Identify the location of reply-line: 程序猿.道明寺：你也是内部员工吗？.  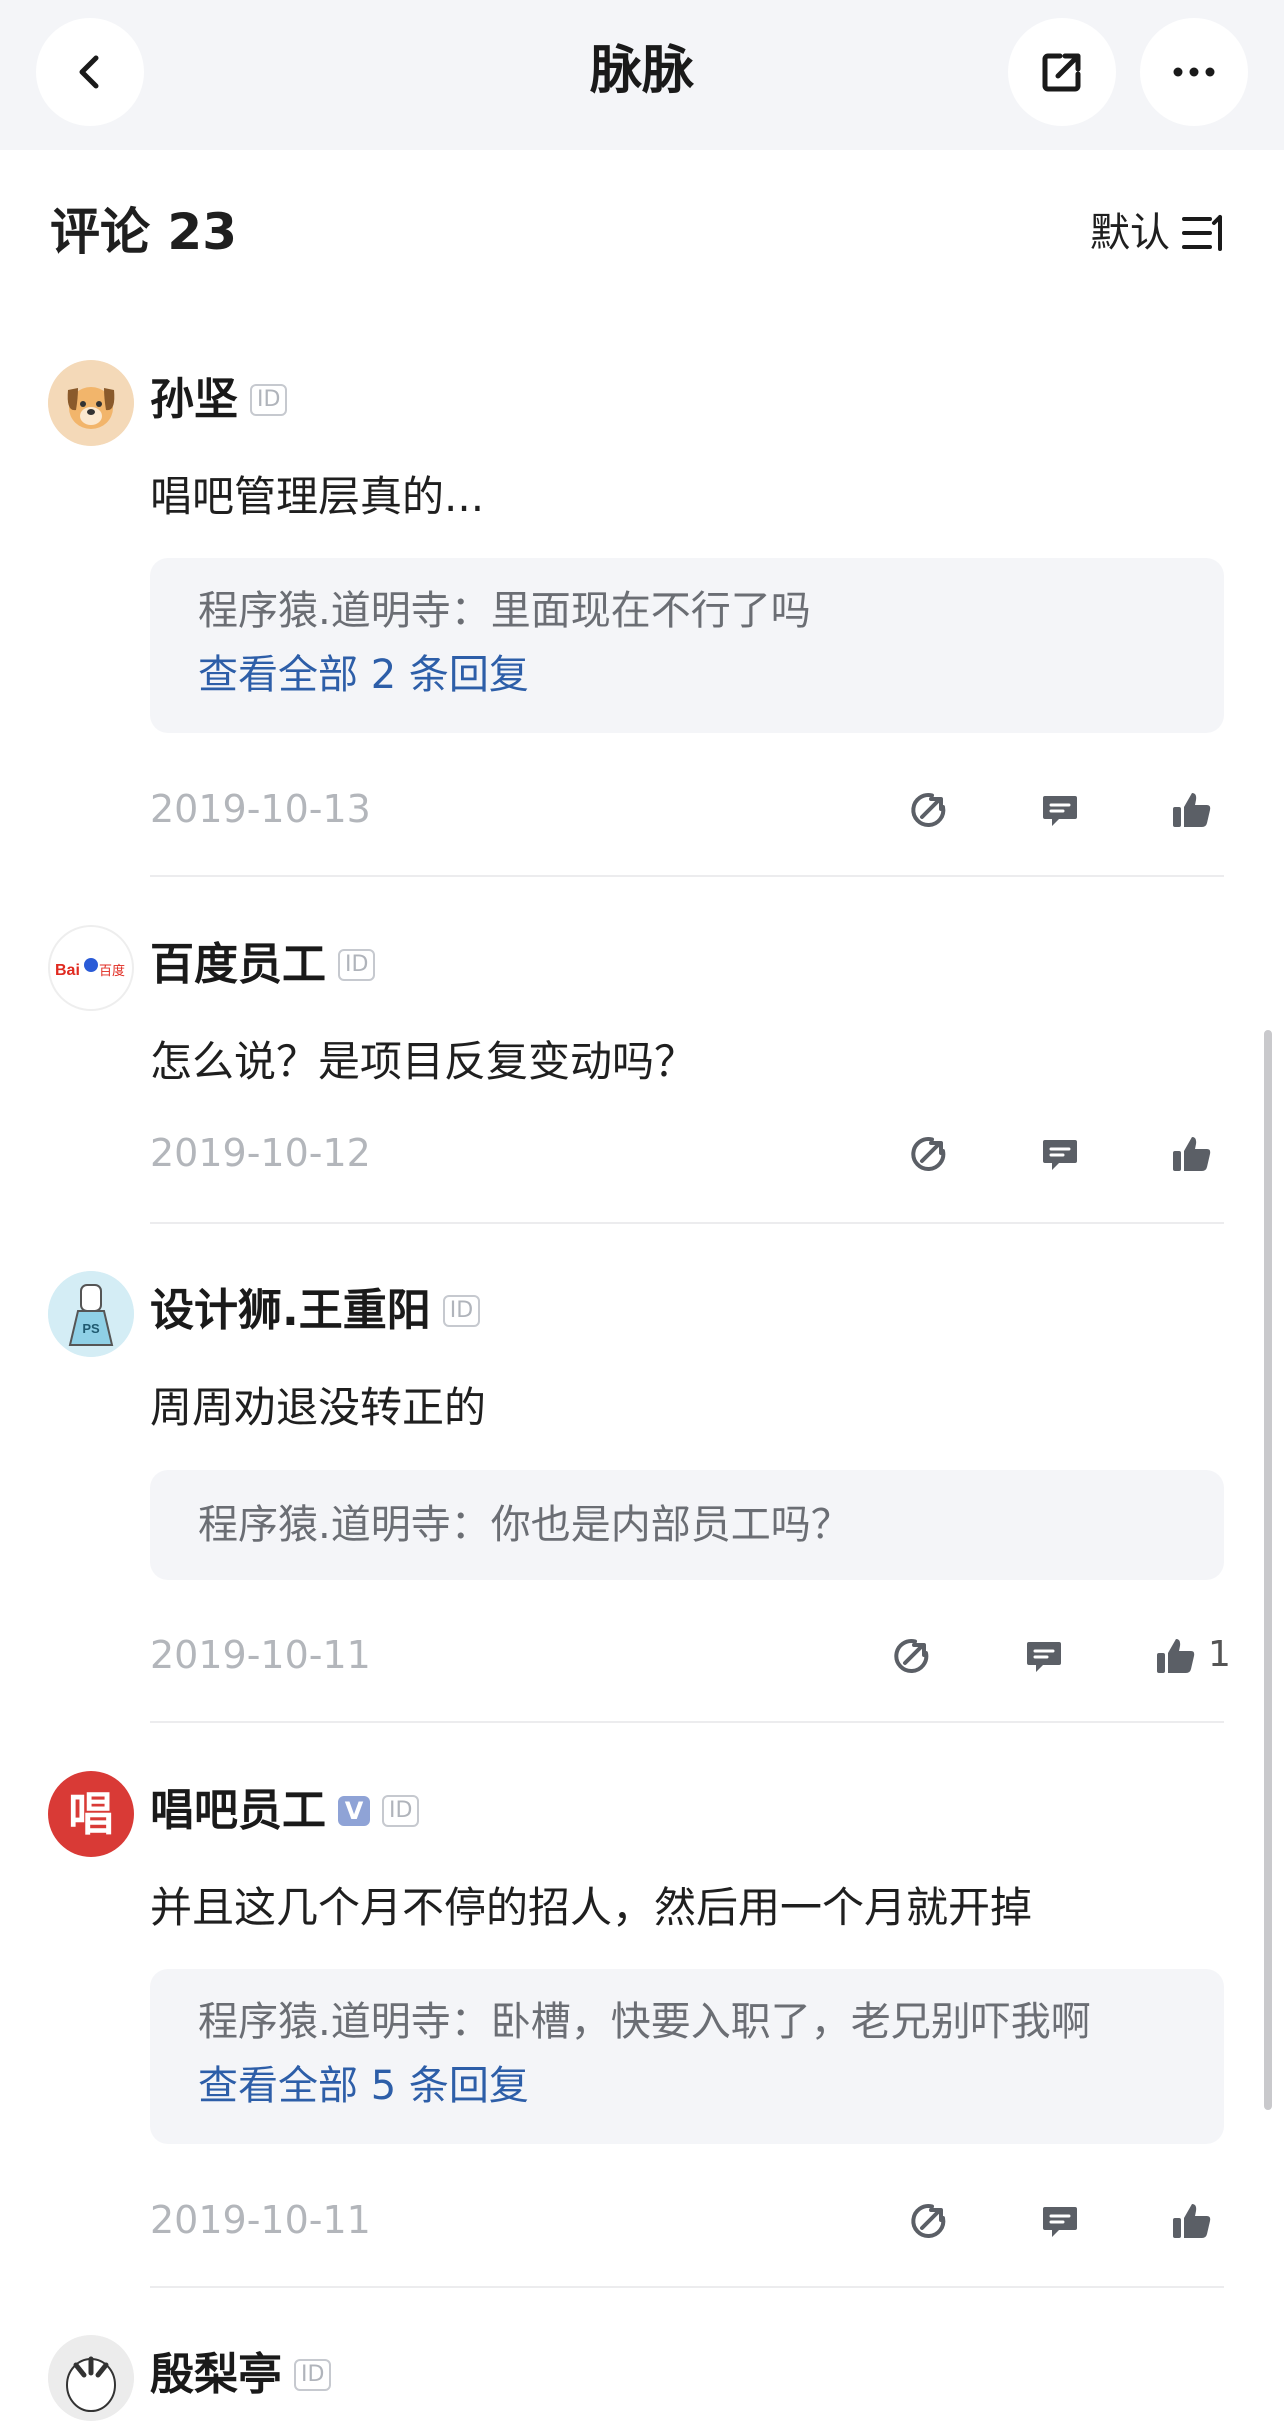
(524, 1525).